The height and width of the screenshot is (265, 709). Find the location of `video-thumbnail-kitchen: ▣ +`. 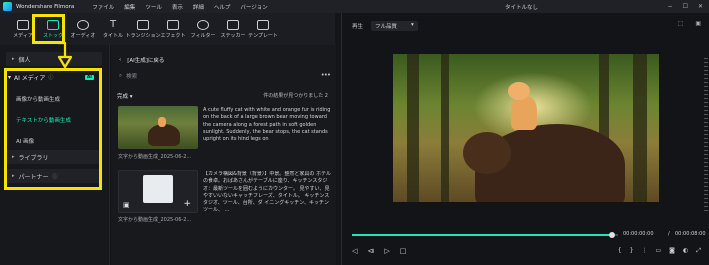

video-thumbnail-kitchen: ▣ + is located at coordinates (158, 191).